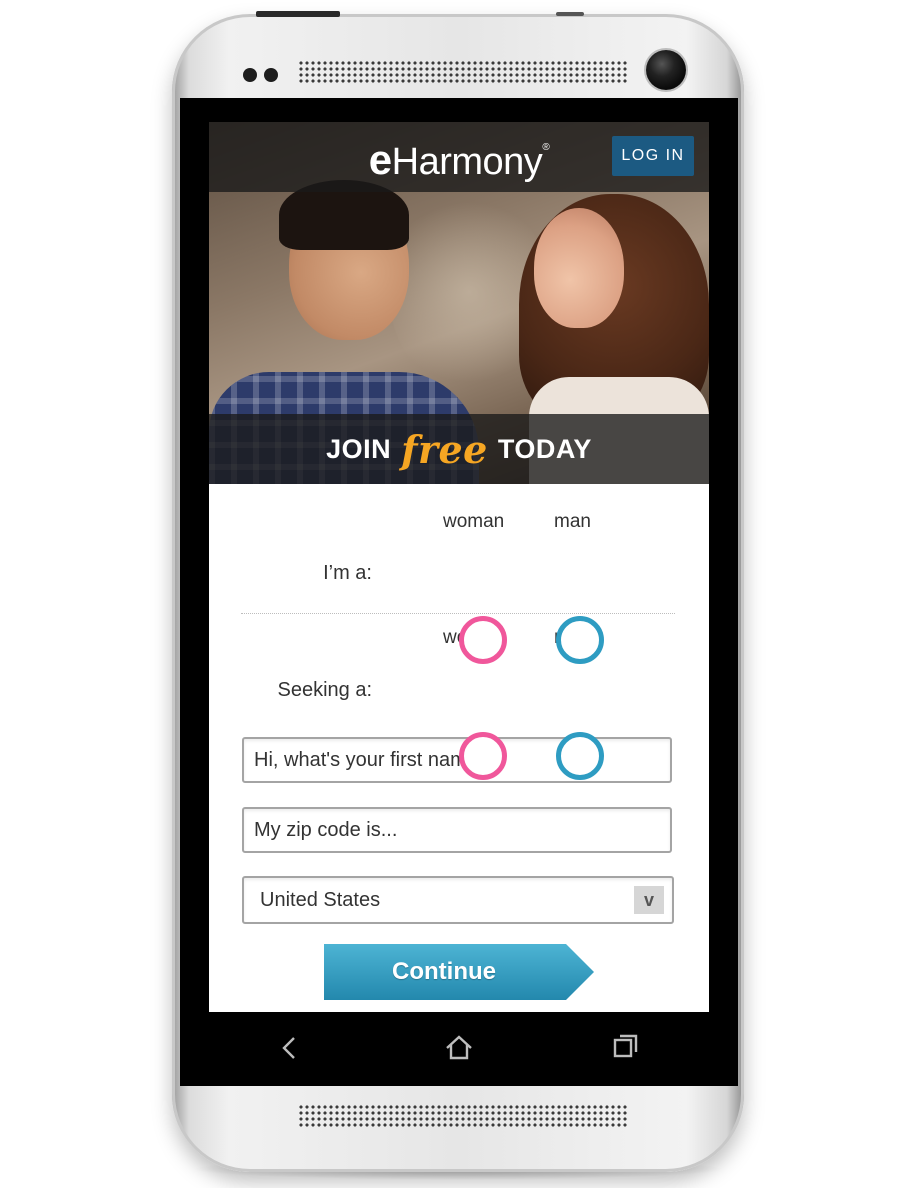 Image resolution: width=918 pixels, height=1188 pixels. Describe the element at coordinates (298, 14) in the screenshot. I see `power-button` at that location.